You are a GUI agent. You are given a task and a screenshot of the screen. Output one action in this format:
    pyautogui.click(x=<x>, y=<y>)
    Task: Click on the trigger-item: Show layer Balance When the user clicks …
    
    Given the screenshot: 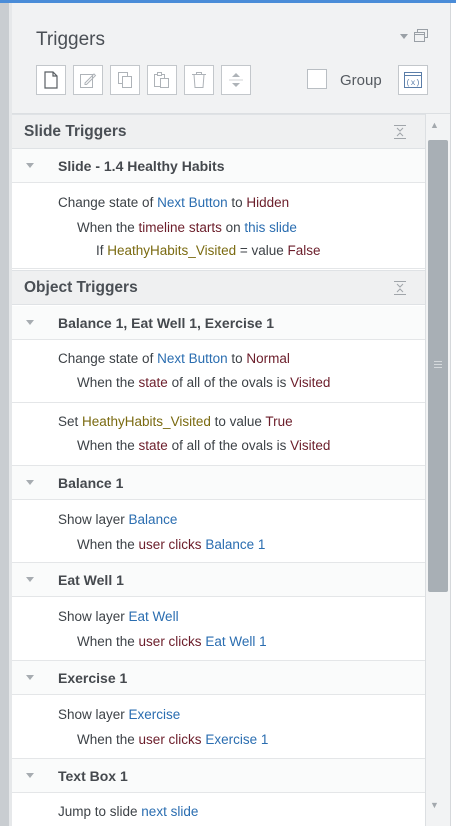 What is the action you would take?
    pyautogui.click(x=218, y=531)
    